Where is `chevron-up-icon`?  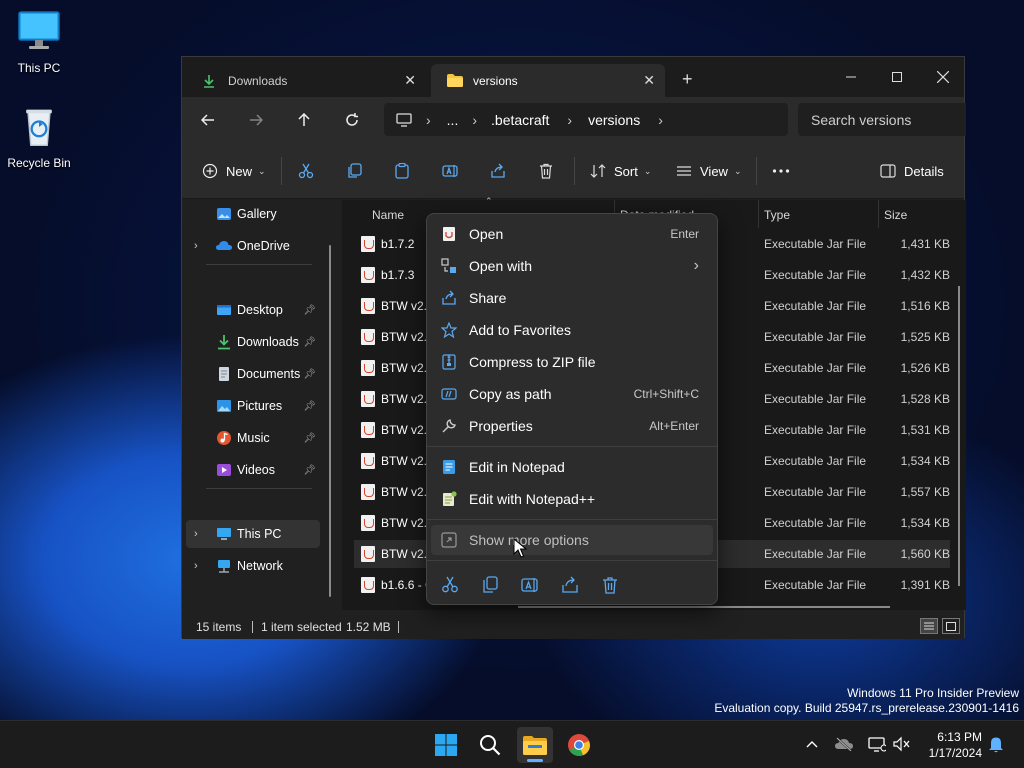
chevron-up-icon is located at coordinates (812, 744).